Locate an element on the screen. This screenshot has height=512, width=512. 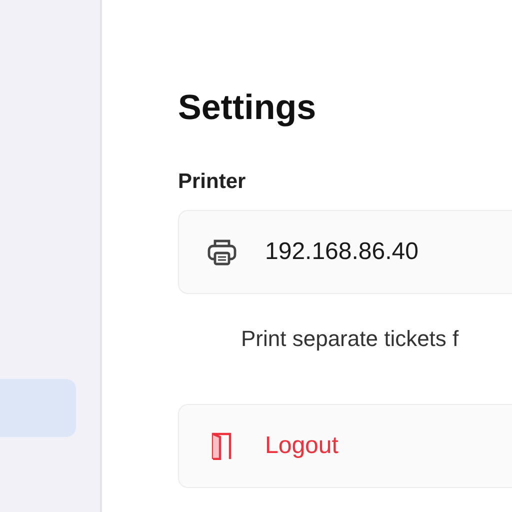
printer-field: 192.168.86.40 is located at coordinates (345, 252).